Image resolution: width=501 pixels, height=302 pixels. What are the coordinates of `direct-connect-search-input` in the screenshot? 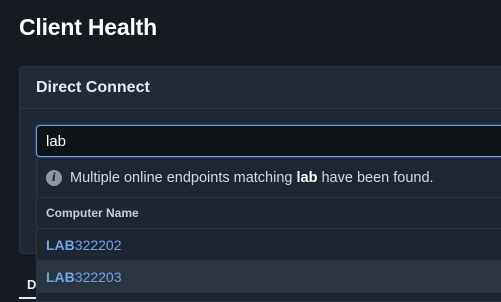 It's located at (268, 141).